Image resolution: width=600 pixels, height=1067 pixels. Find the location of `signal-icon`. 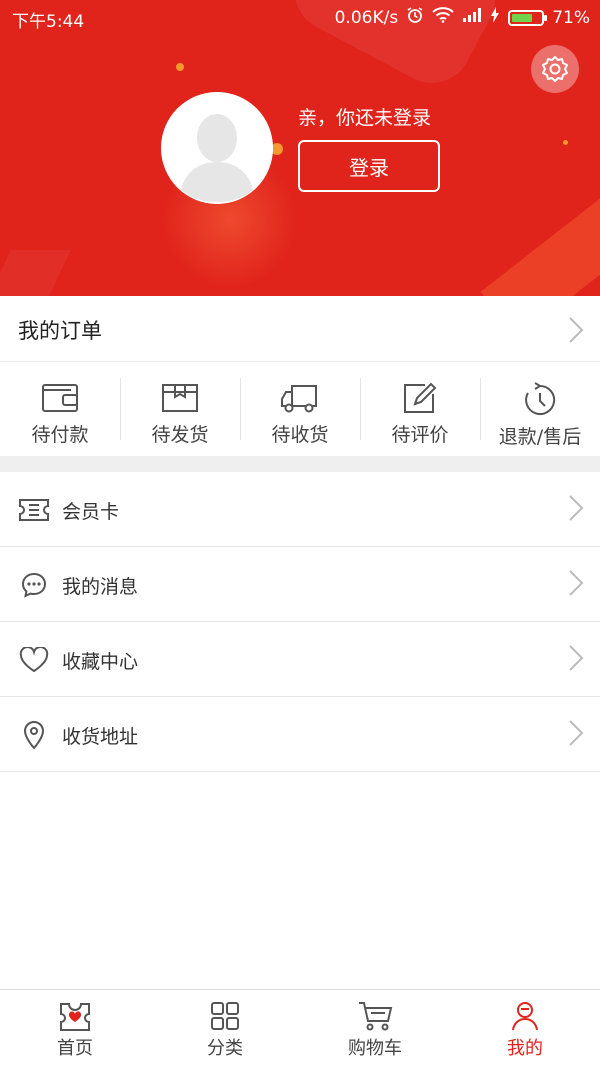

signal-icon is located at coordinates (472, 17).